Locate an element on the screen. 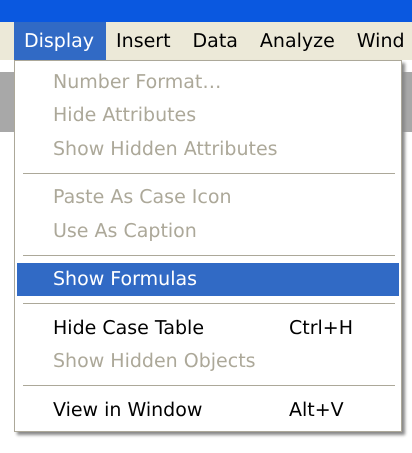 The height and width of the screenshot is (453, 412). menu-item: Hide Case Table Ctrl+H is located at coordinates (208, 327).